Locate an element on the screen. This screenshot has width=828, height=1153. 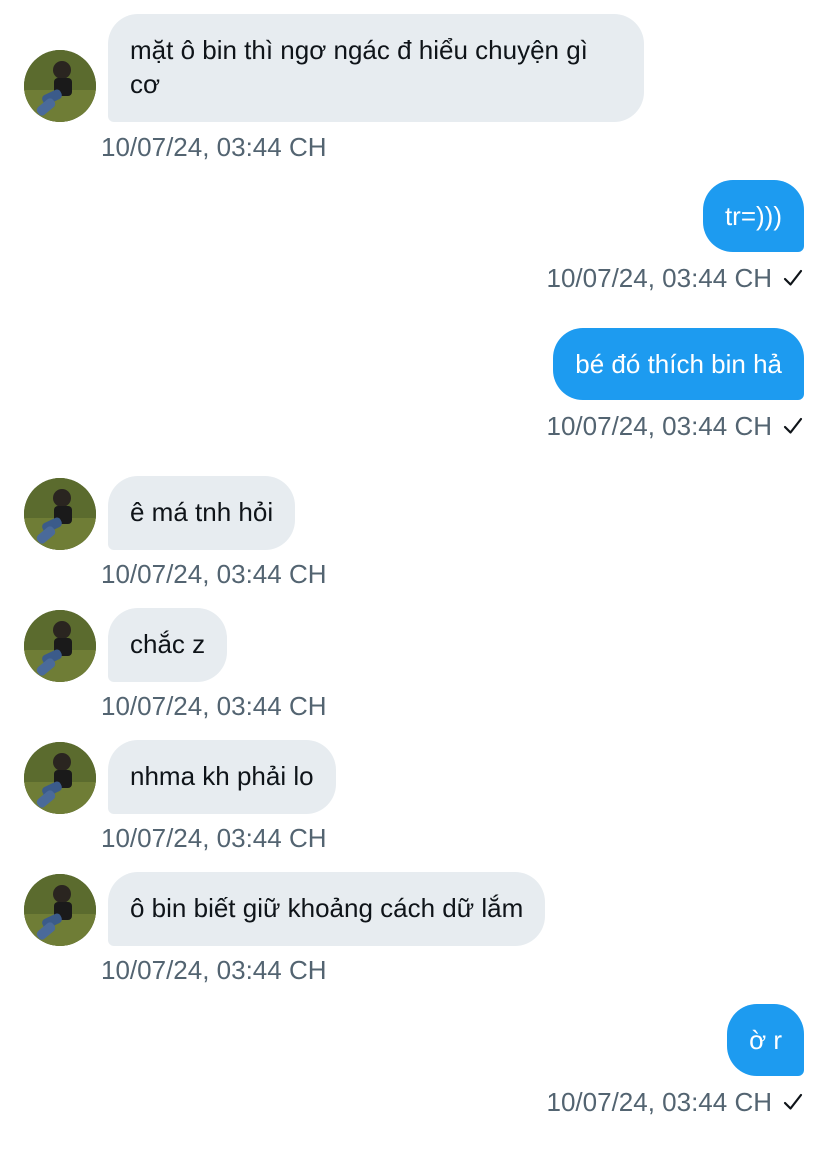
message-text: ê má tnh hỏi is located at coordinates (202, 512).